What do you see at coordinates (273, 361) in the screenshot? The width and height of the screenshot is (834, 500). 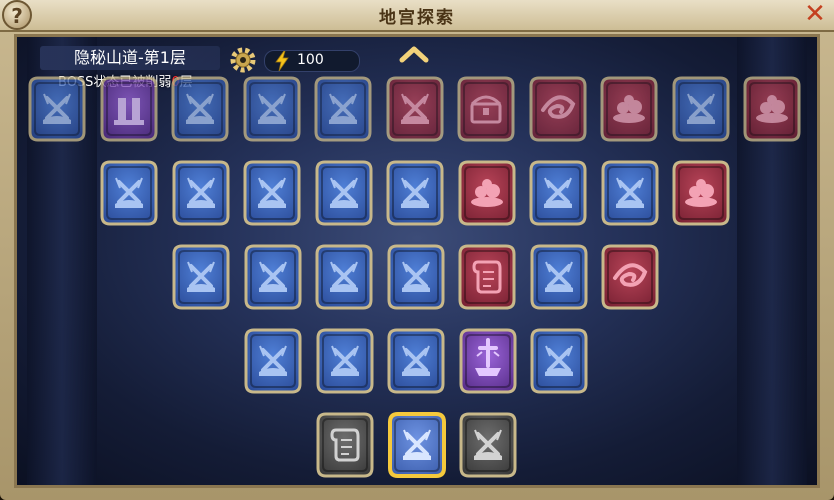 I see `tile-fight-r4c1` at bounding box center [273, 361].